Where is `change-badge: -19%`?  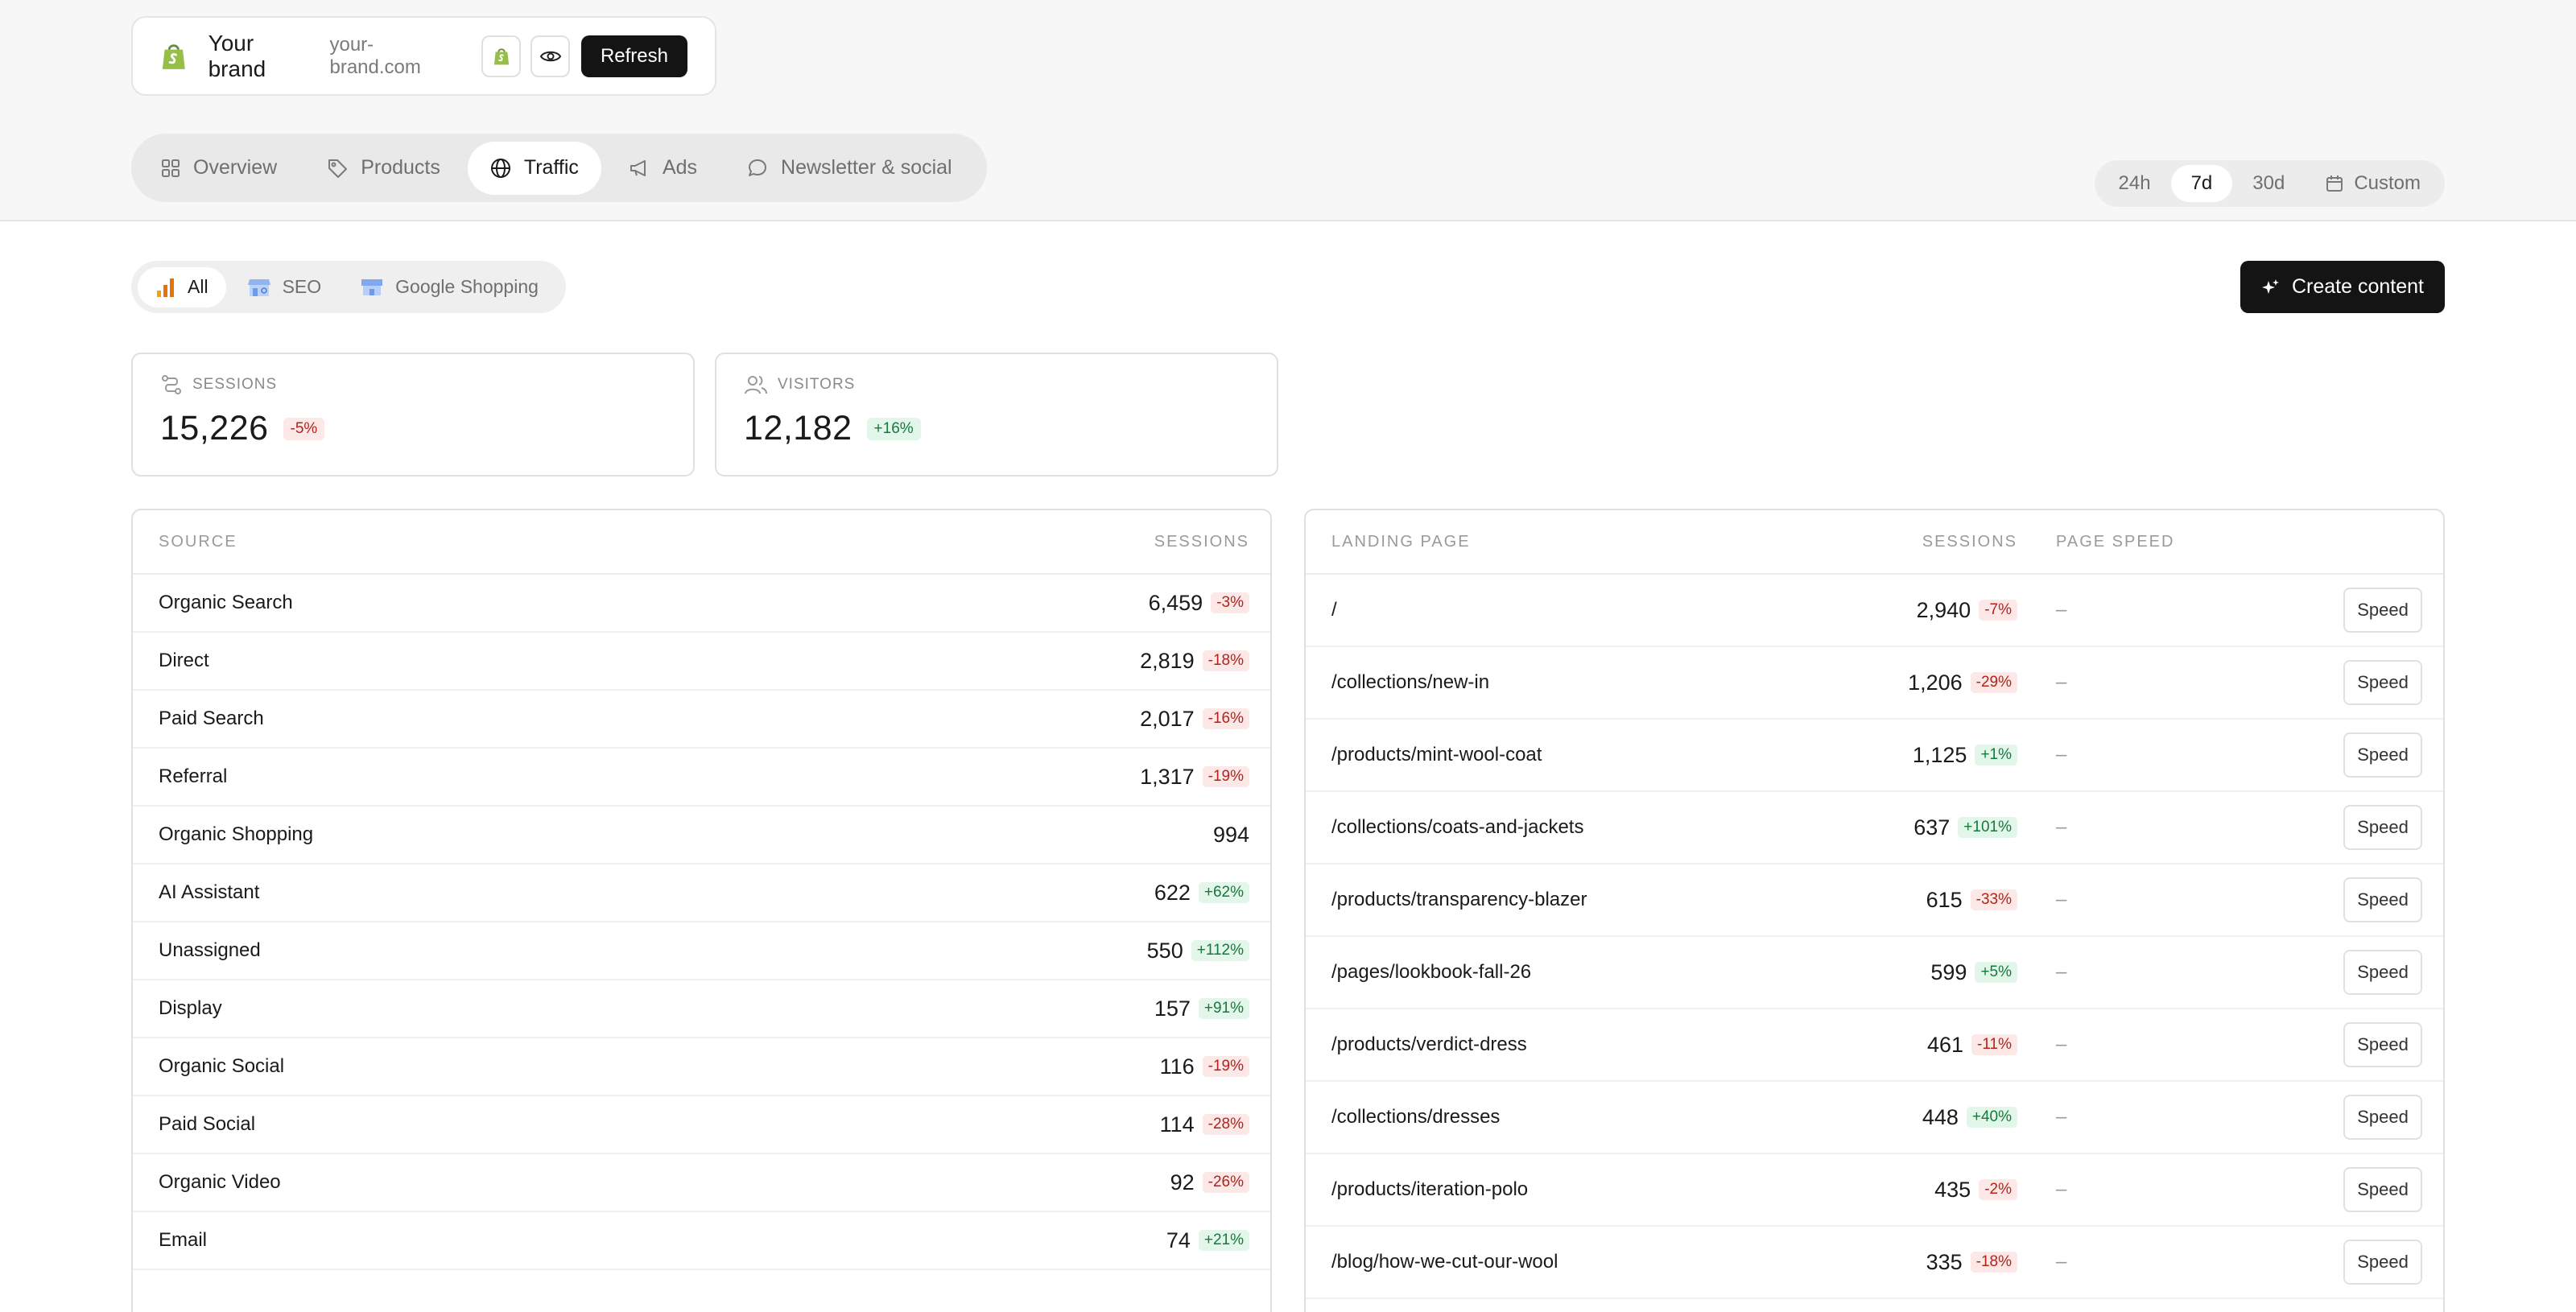
change-badge: -19% is located at coordinates (1225, 776).